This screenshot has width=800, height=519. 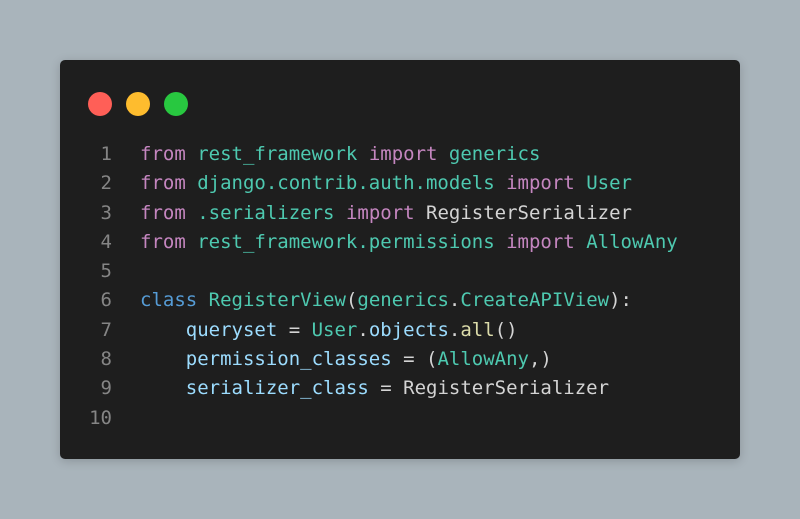 I want to click on line-number: 10, so click(x=100, y=417).